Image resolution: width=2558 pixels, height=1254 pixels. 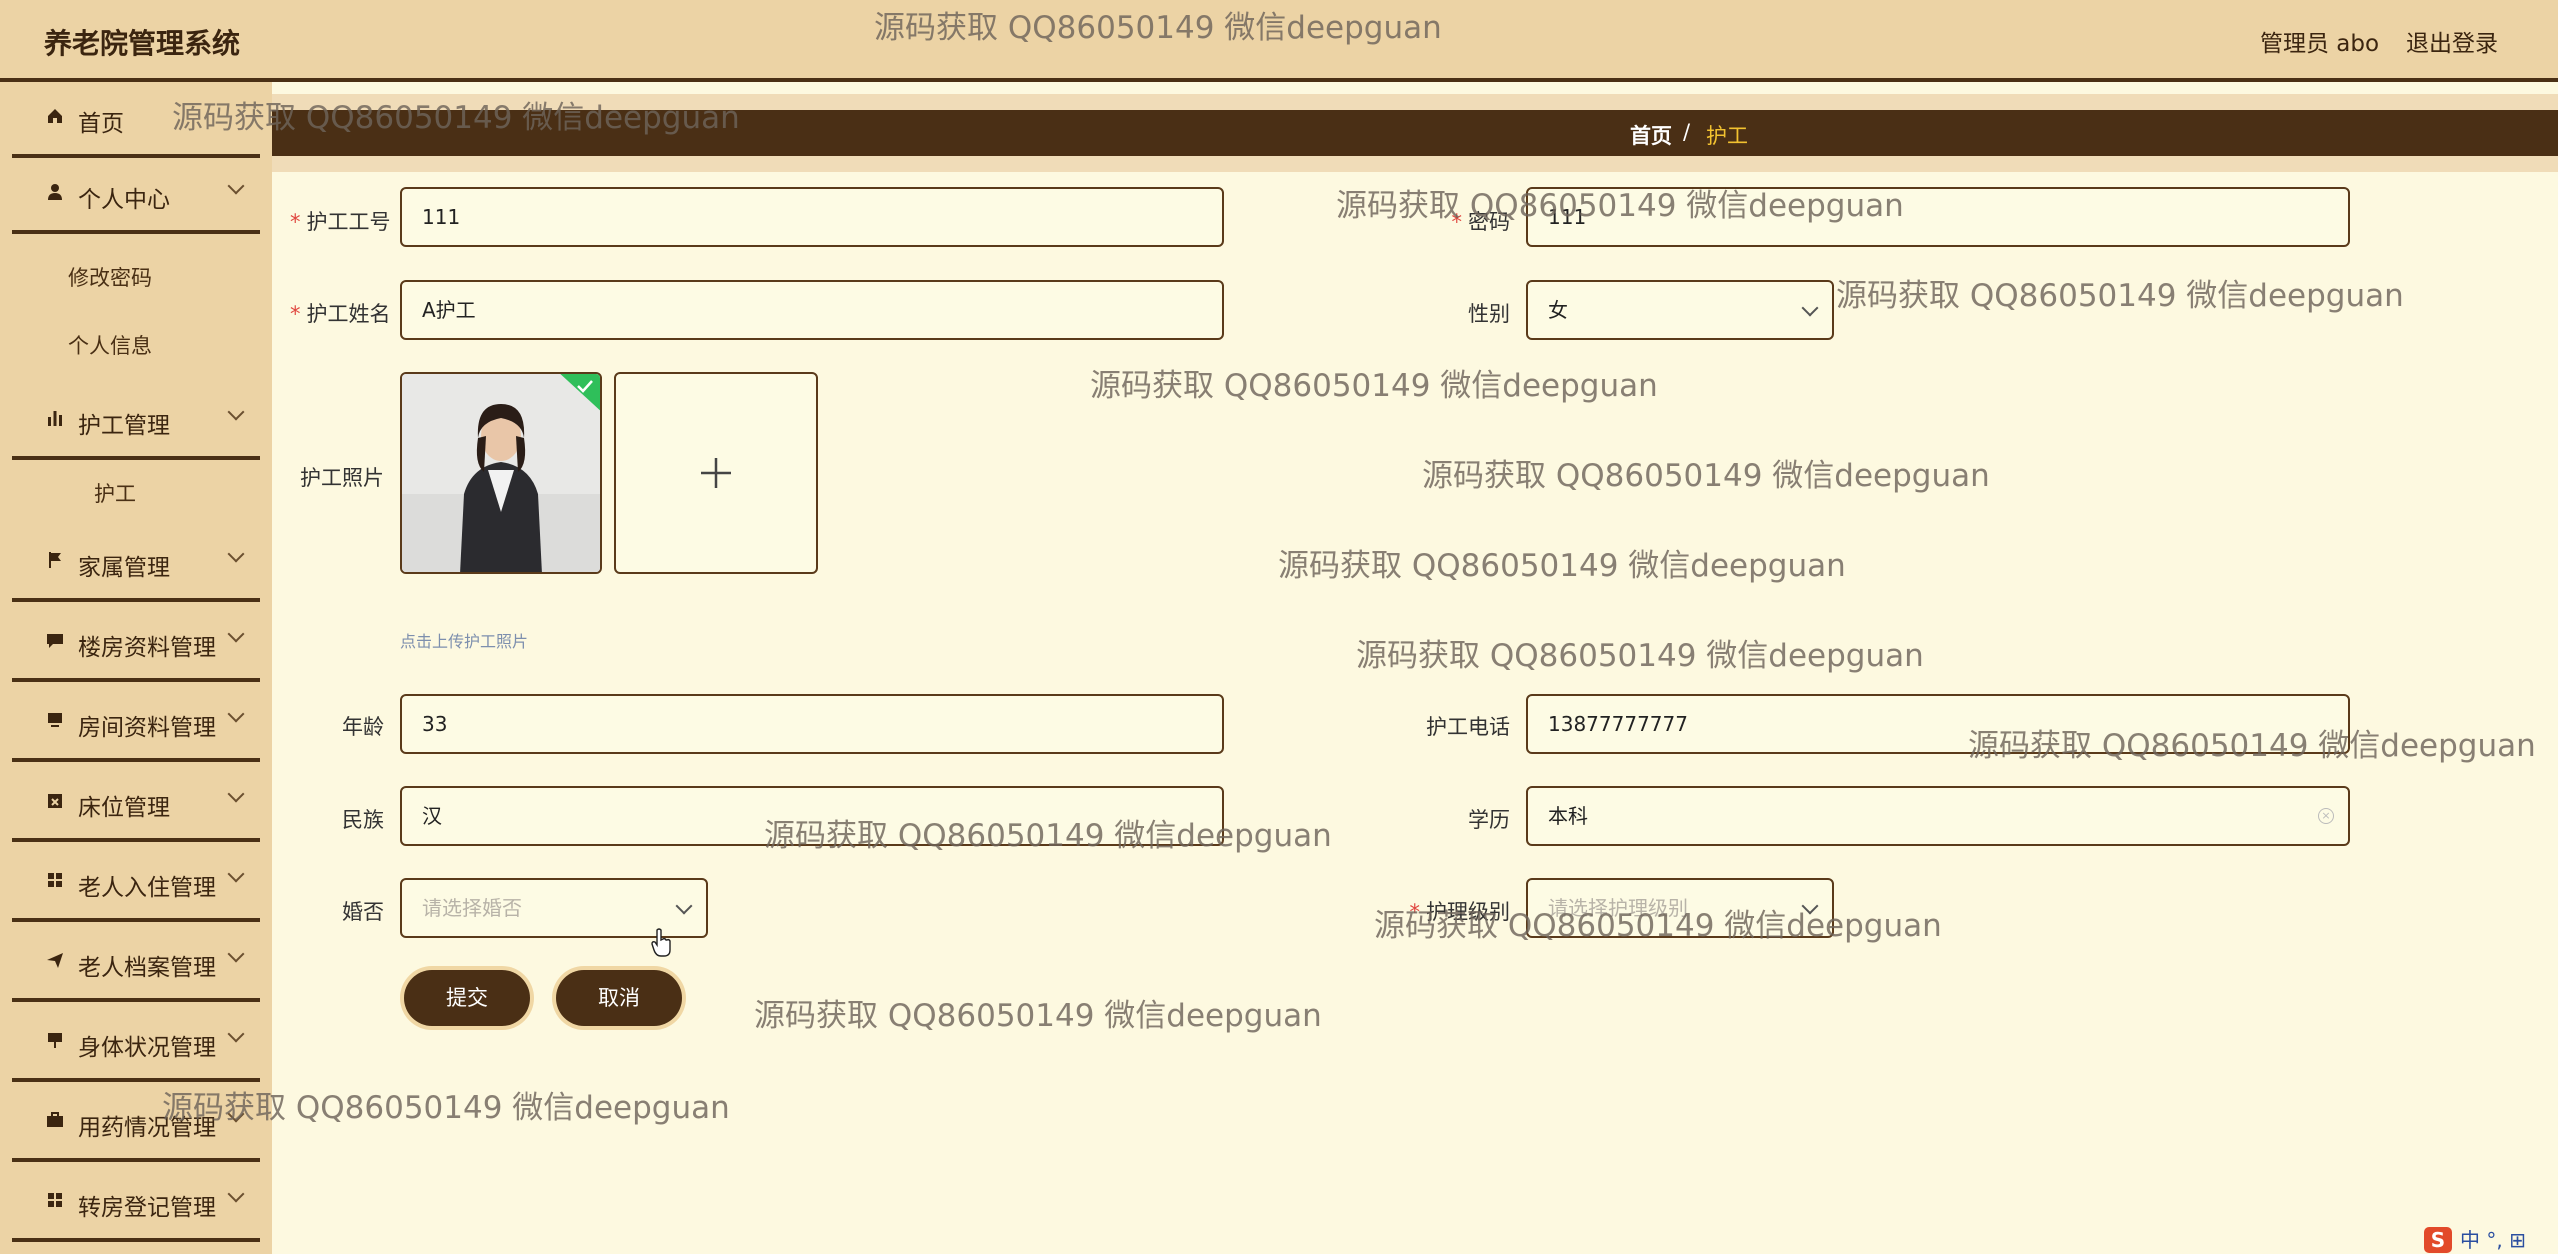 I want to click on nurse-photo-image, so click(x=501, y=473).